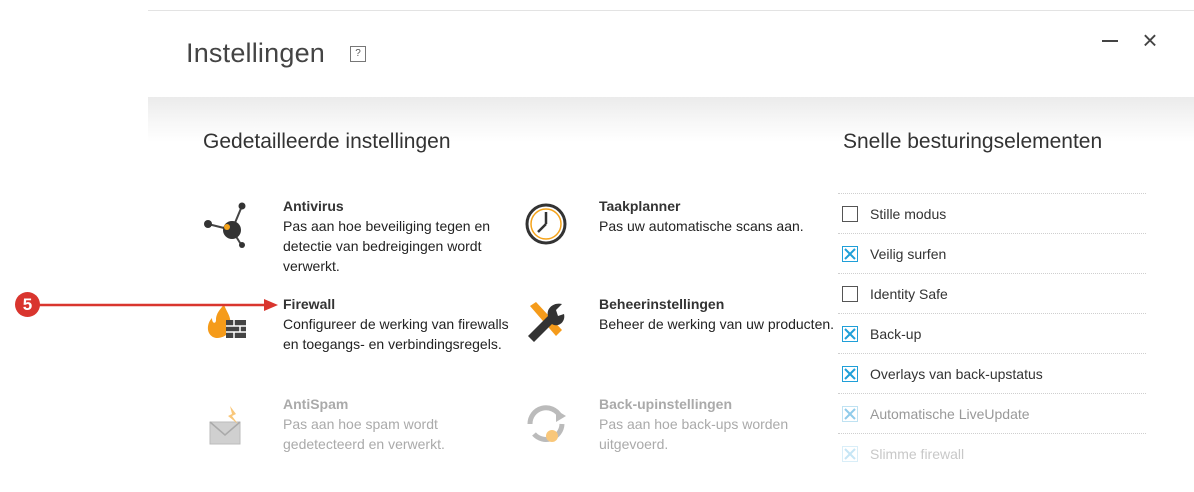  What do you see at coordinates (998, 481) in the screenshot?
I see `list-fade-overlay` at bounding box center [998, 481].